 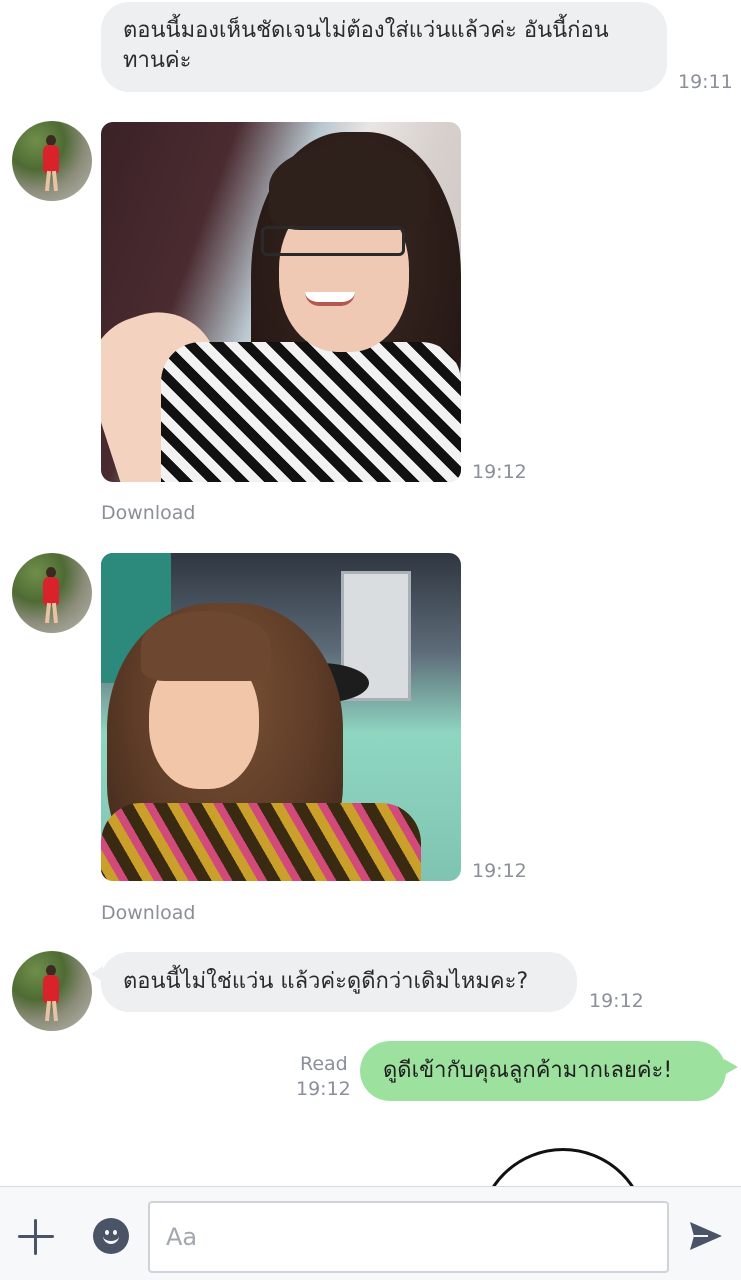 I want to click on message-text: ดูดีเข้ากับคุณลูกค้ามากเลยค่ะ!, so click(x=528, y=1070).